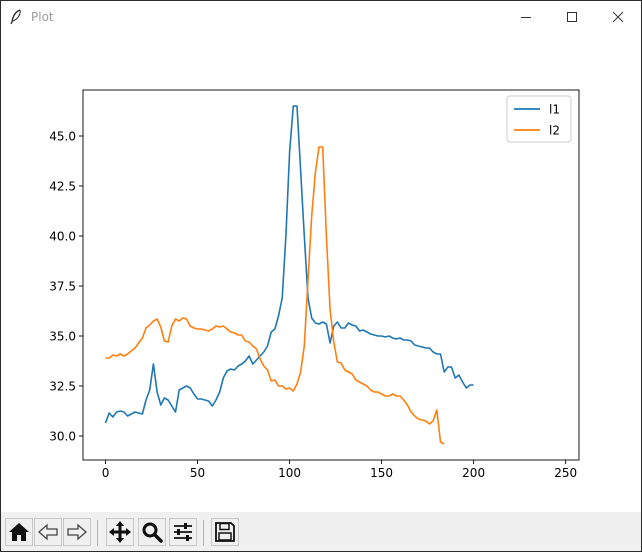  What do you see at coordinates (62, 187) in the screenshot?
I see `y-tick-label: 42.5` at bounding box center [62, 187].